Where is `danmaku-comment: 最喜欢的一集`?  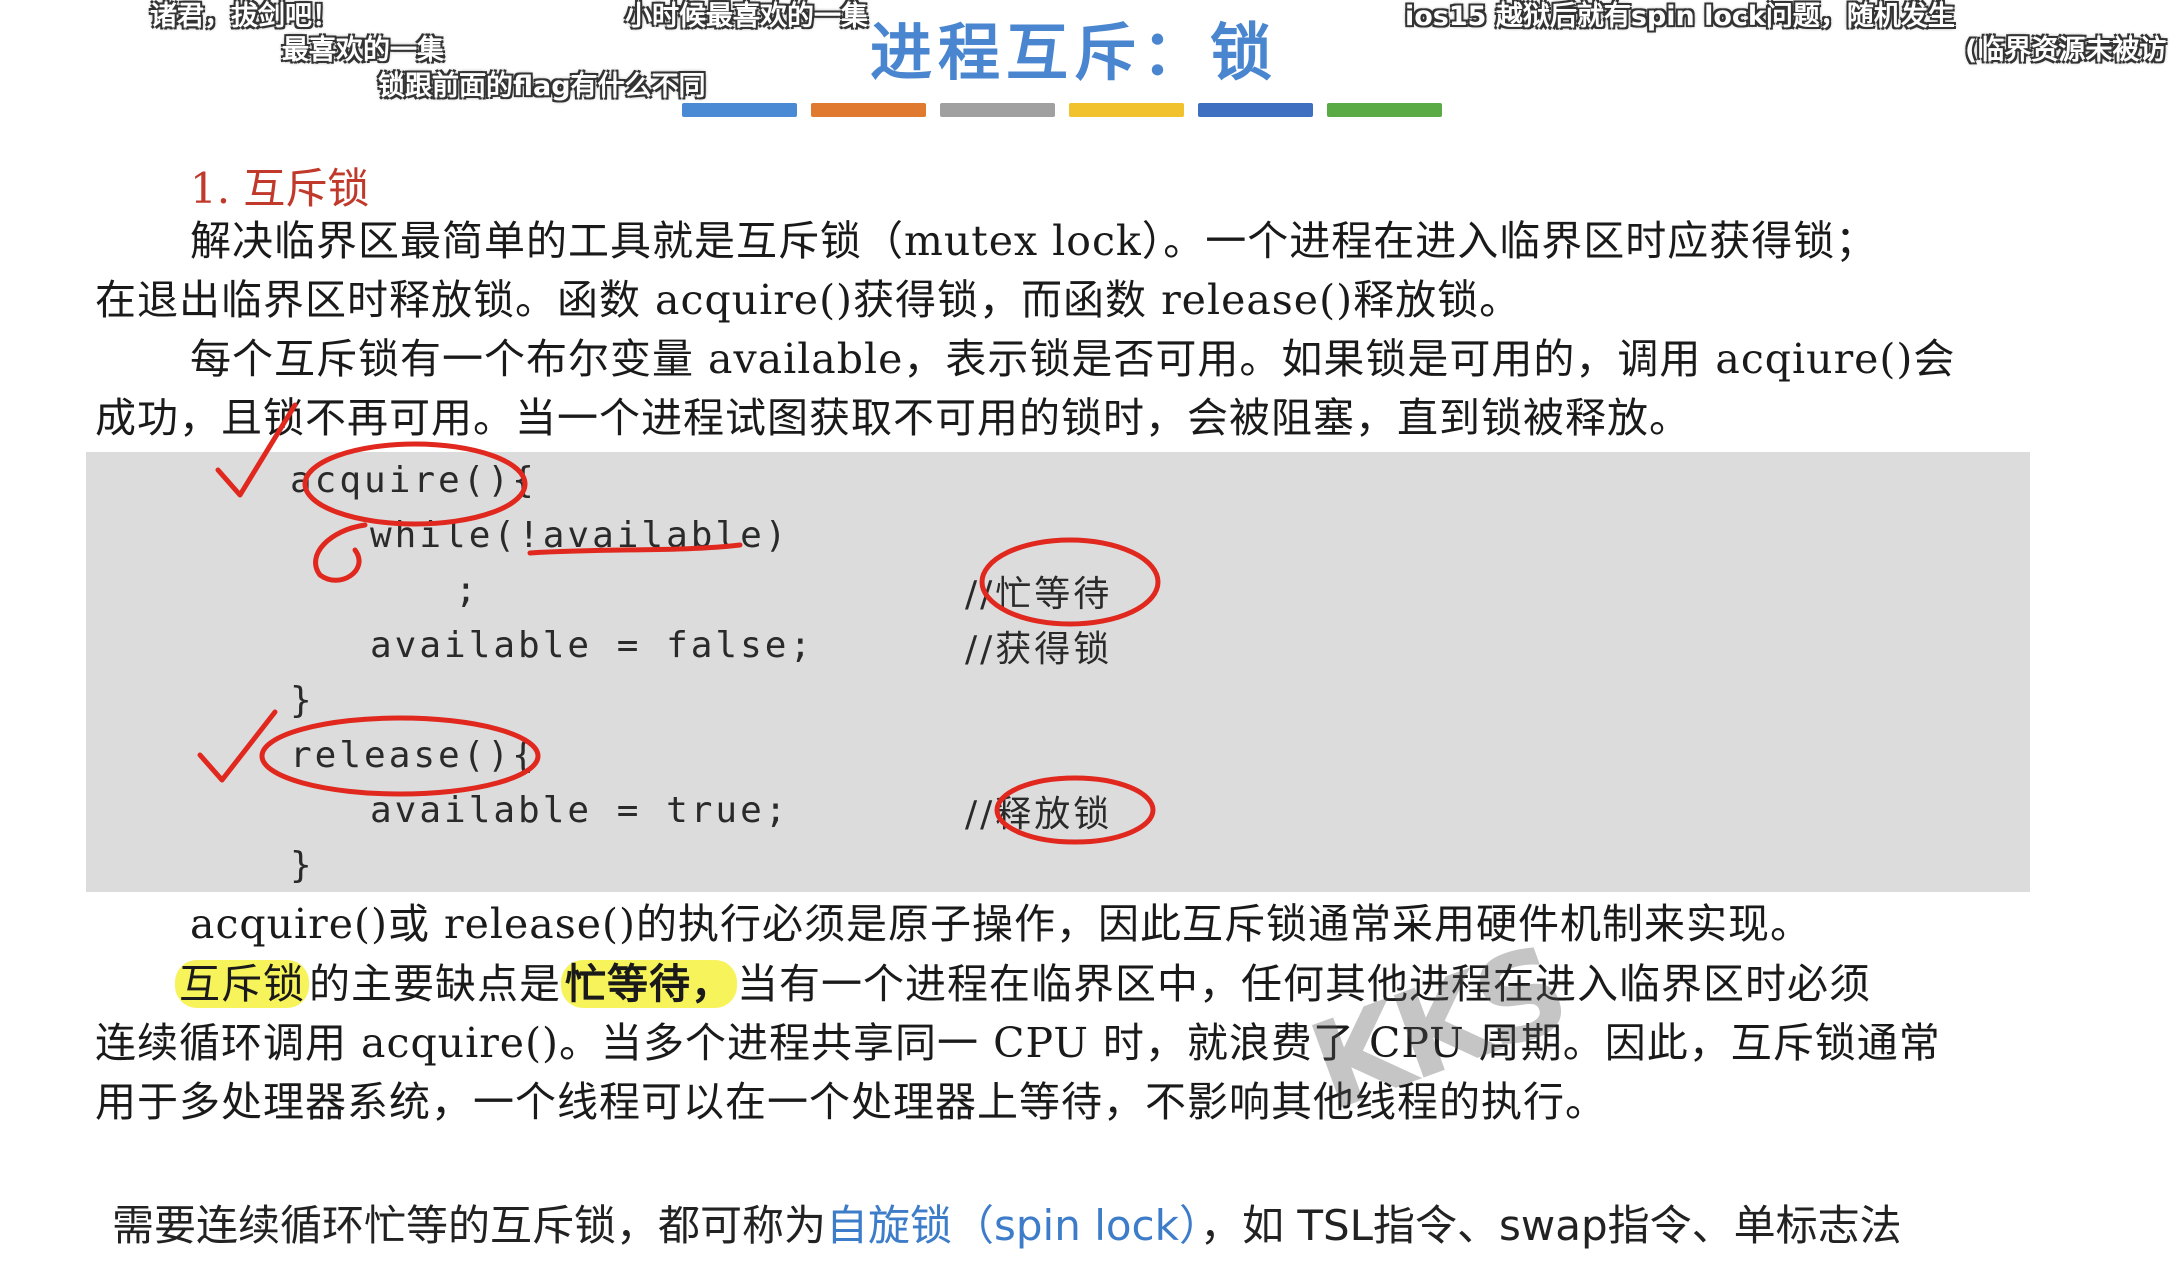
danmaku-comment: 最喜欢的一集 is located at coordinates (363, 50).